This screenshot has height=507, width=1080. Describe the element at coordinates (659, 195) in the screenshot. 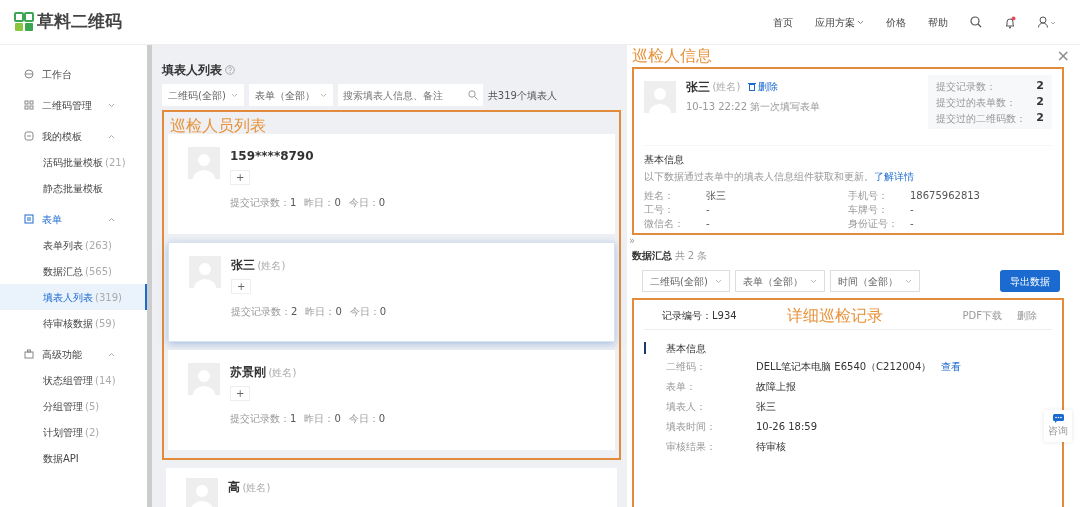

I see `field-label: 姓名：` at that location.